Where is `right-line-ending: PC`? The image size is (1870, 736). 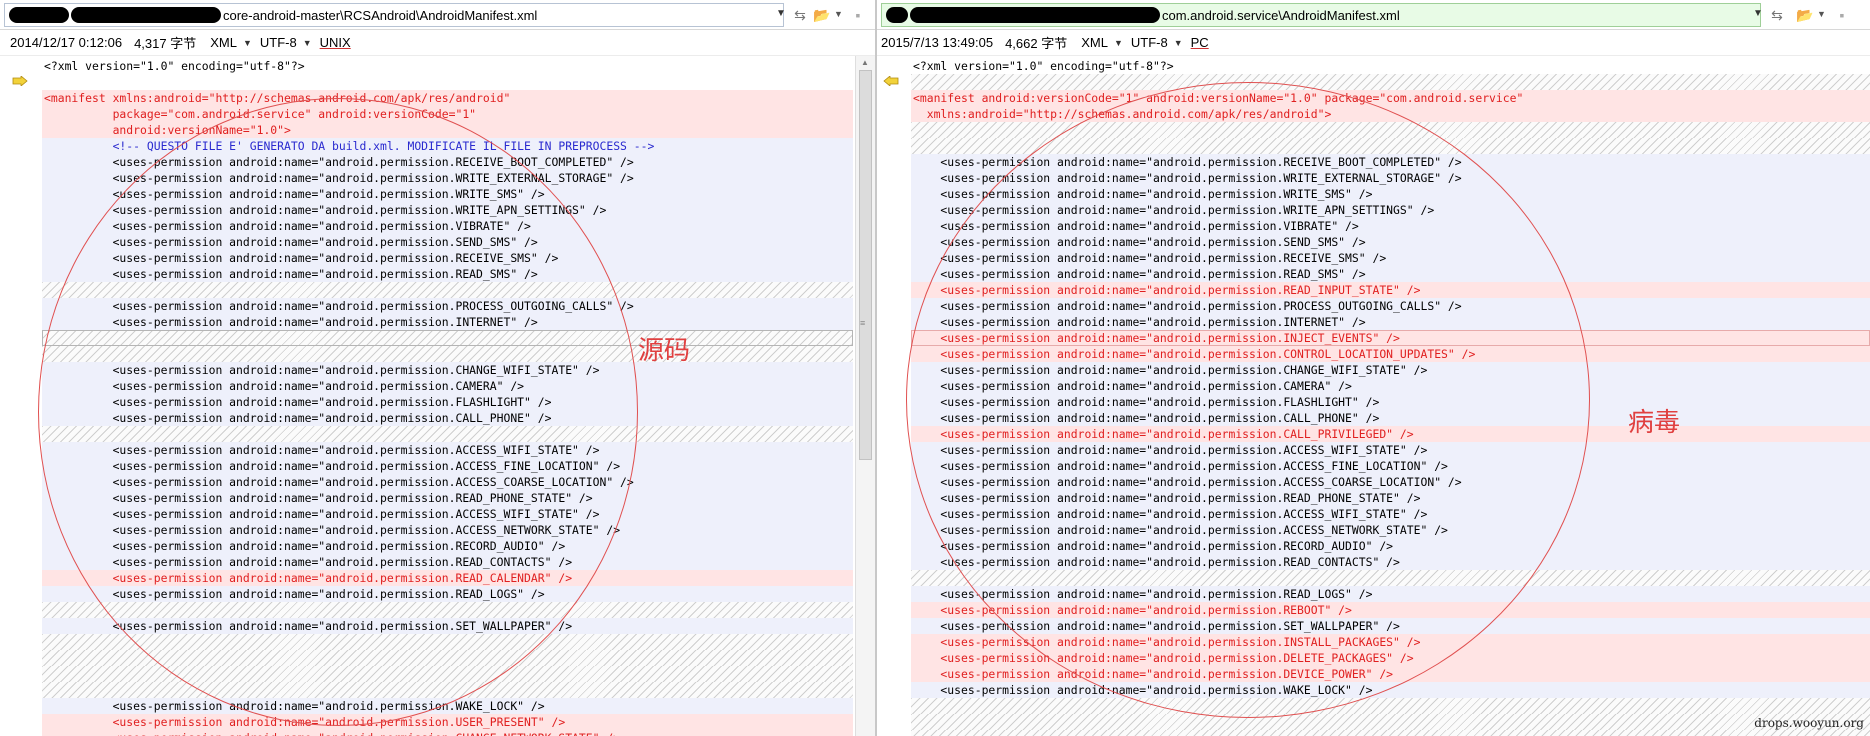 right-line-ending: PC is located at coordinates (1200, 42).